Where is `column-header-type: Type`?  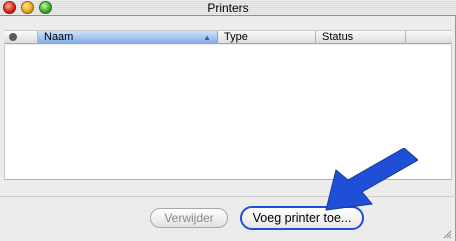 column-header-type: Type is located at coordinates (267, 37).